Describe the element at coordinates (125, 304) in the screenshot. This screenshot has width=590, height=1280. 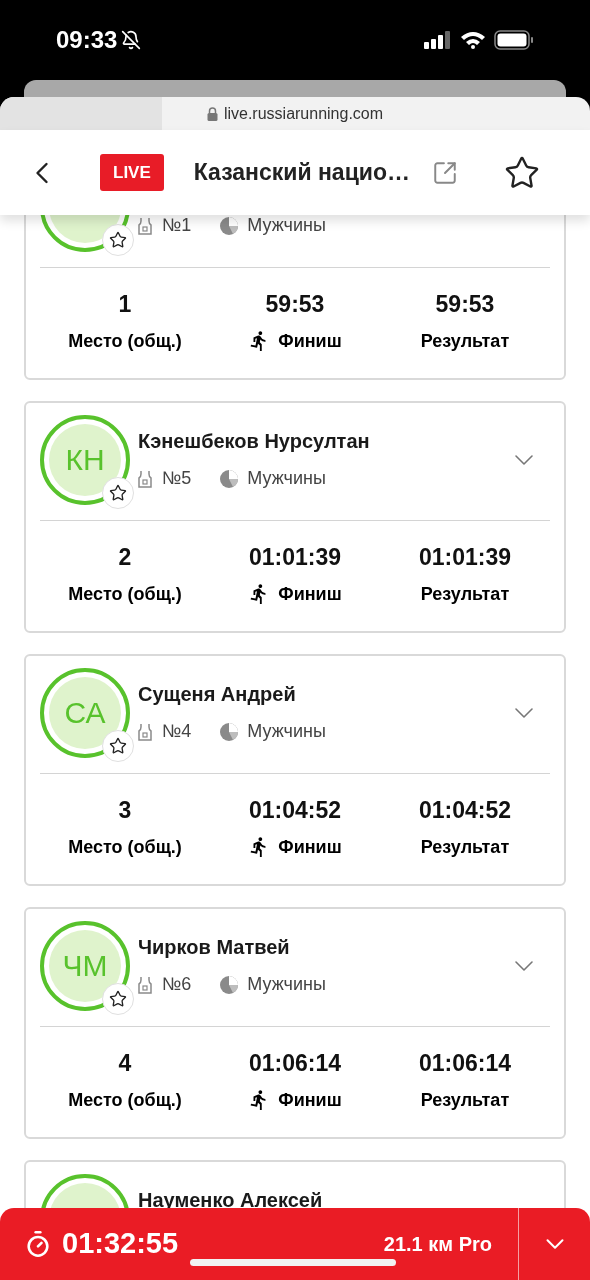
I see `stat-value: 1` at that location.